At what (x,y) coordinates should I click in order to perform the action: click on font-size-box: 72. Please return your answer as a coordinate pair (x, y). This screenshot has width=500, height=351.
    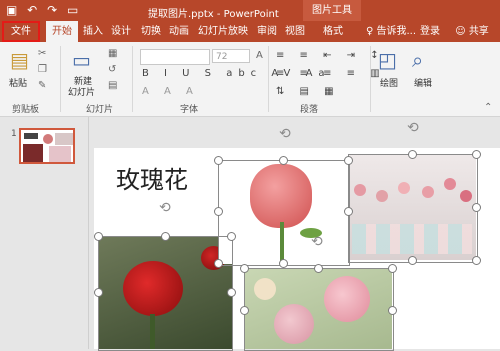
    Looking at the image, I should click on (231, 56).